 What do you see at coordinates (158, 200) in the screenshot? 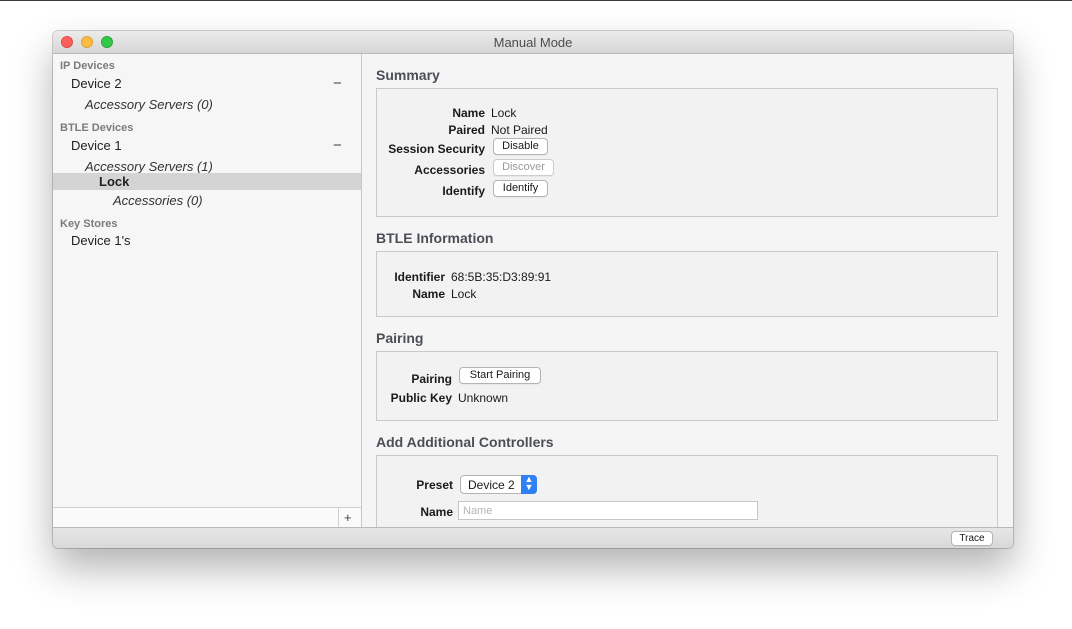
I see `sidebar-item-accessories: Accessories (0)` at bounding box center [158, 200].